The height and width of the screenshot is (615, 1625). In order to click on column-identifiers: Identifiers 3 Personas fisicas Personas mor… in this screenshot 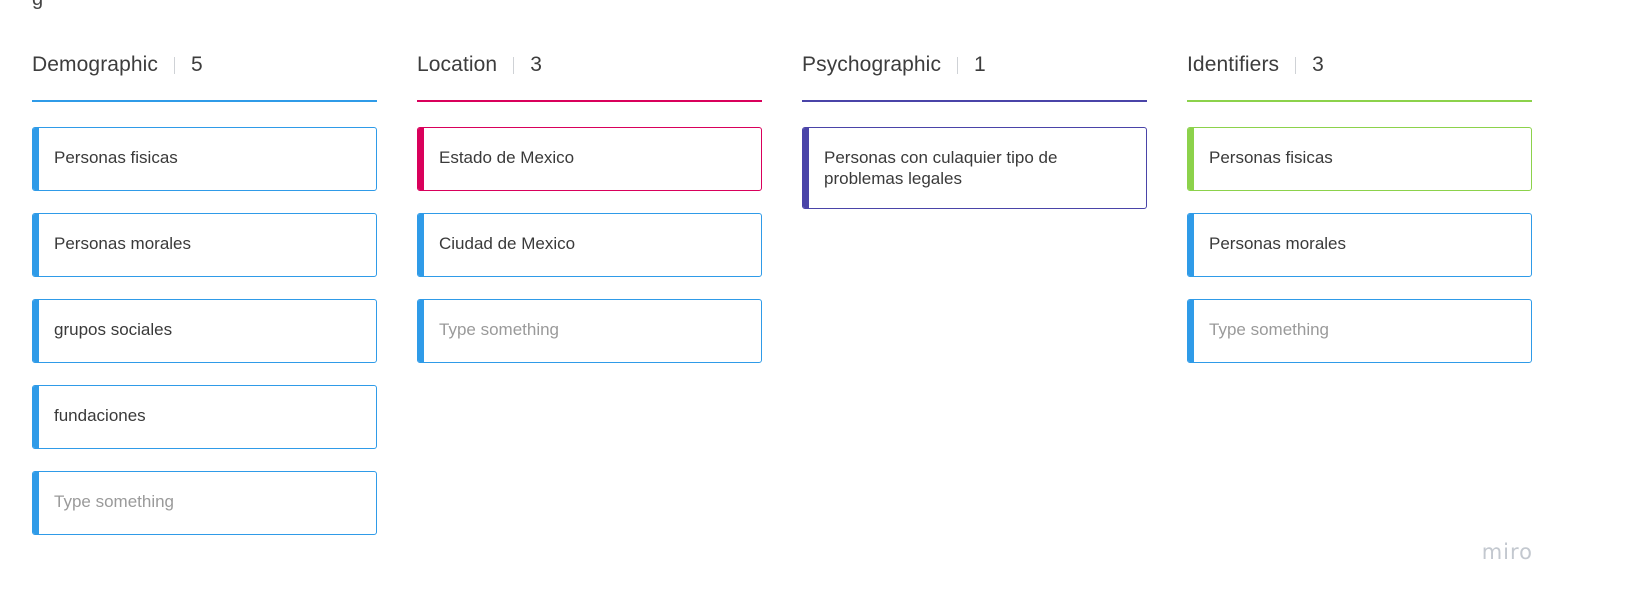, I will do `click(1359, 215)`.